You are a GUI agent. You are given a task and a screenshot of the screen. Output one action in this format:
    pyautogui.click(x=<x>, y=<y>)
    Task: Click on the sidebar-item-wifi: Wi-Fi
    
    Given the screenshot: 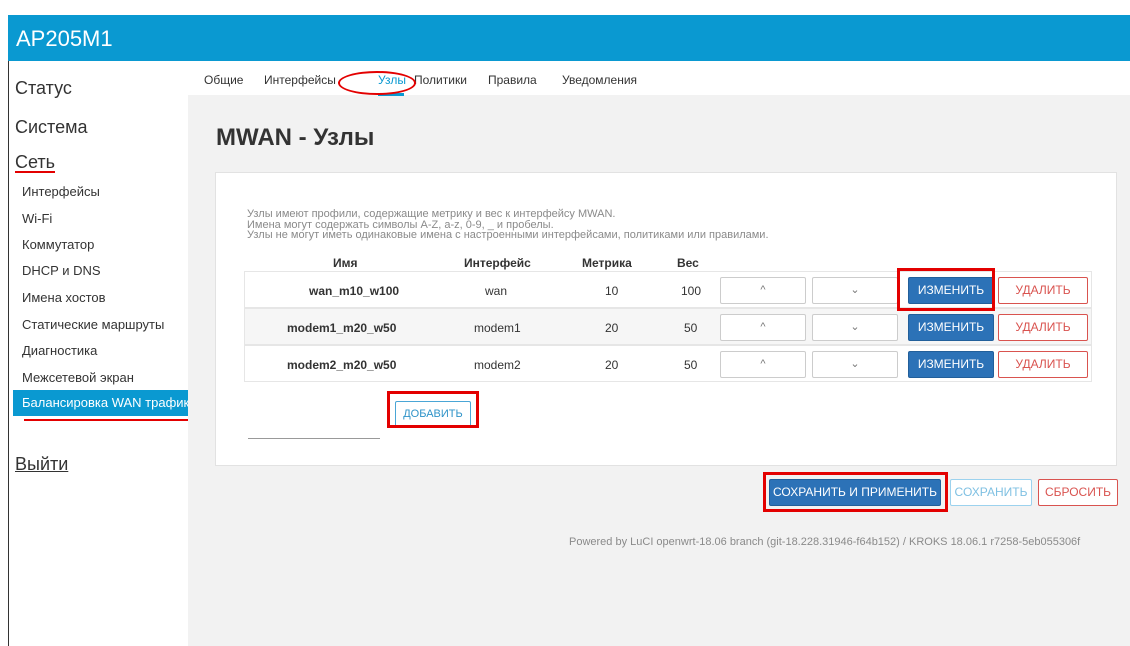 What is the action you would take?
    pyautogui.click(x=37, y=218)
    